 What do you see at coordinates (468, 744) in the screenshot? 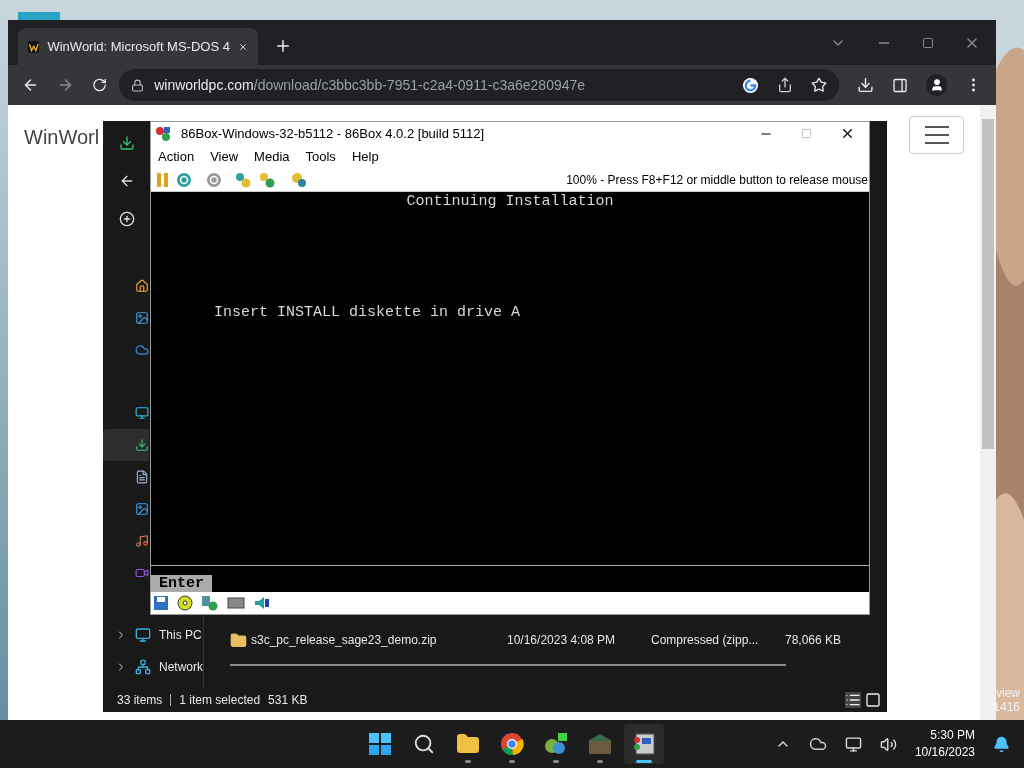
I see `folder-icon` at bounding box center [468, 744].